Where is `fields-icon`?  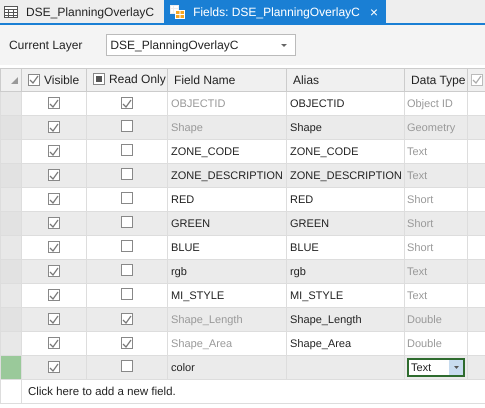
fields-icon is located at coordinates (178, 11).